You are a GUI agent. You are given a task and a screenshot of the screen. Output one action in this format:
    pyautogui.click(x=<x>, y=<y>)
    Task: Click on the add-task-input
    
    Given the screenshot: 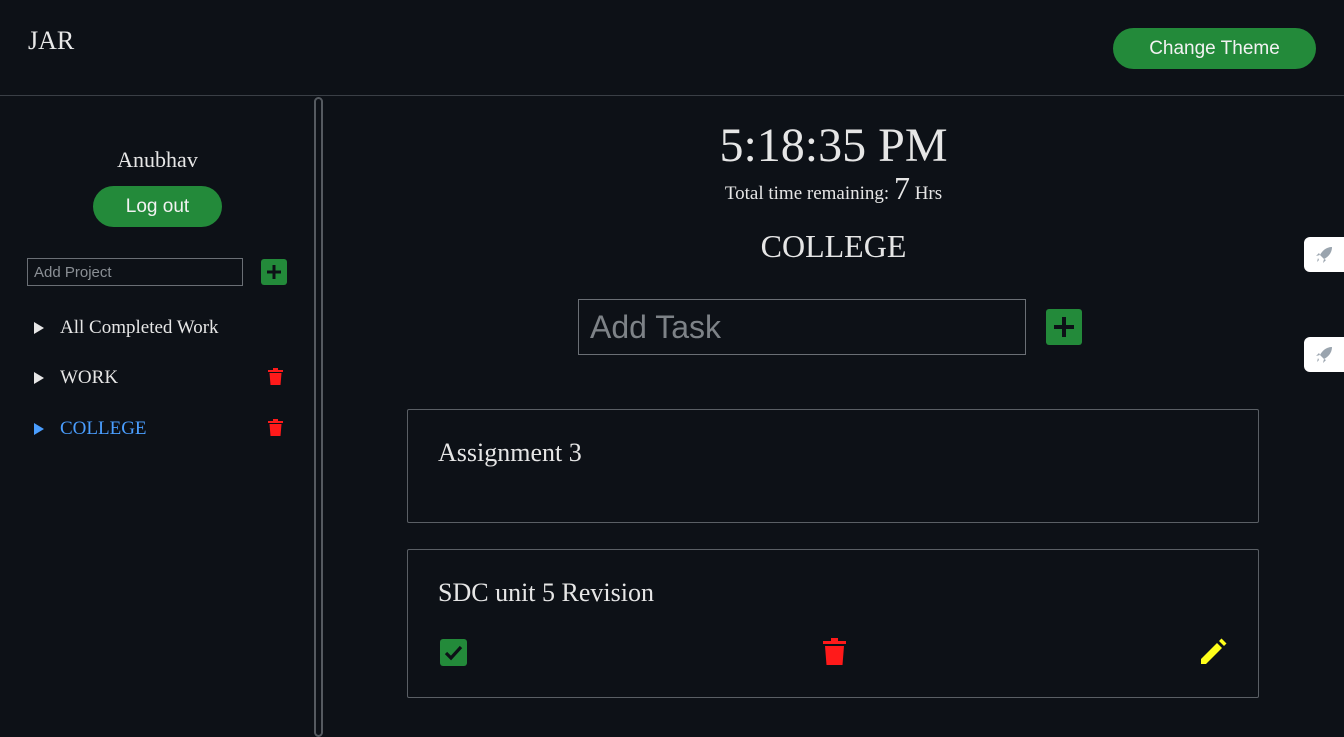 What is the action you would take?
    pyautogui.click(x=802, y=327)
    